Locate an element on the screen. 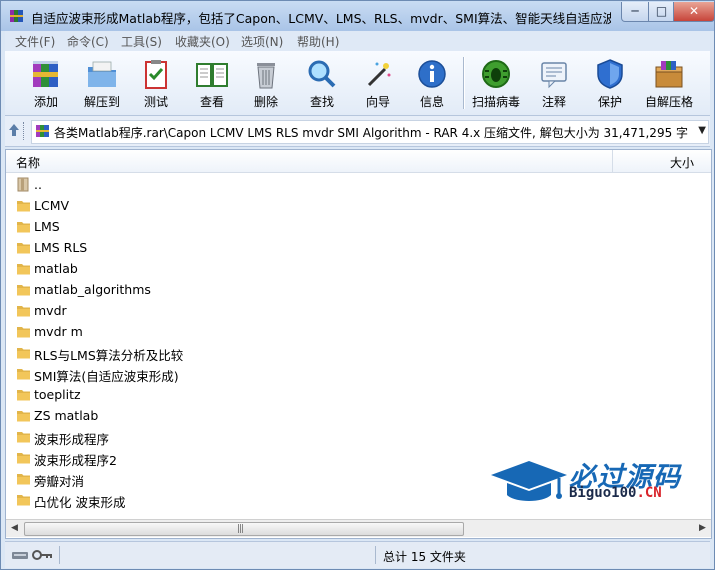 The height and width of the screenshot is (570, 715). scroll-right-icon: ▶ is located at coordinates (702, 528).